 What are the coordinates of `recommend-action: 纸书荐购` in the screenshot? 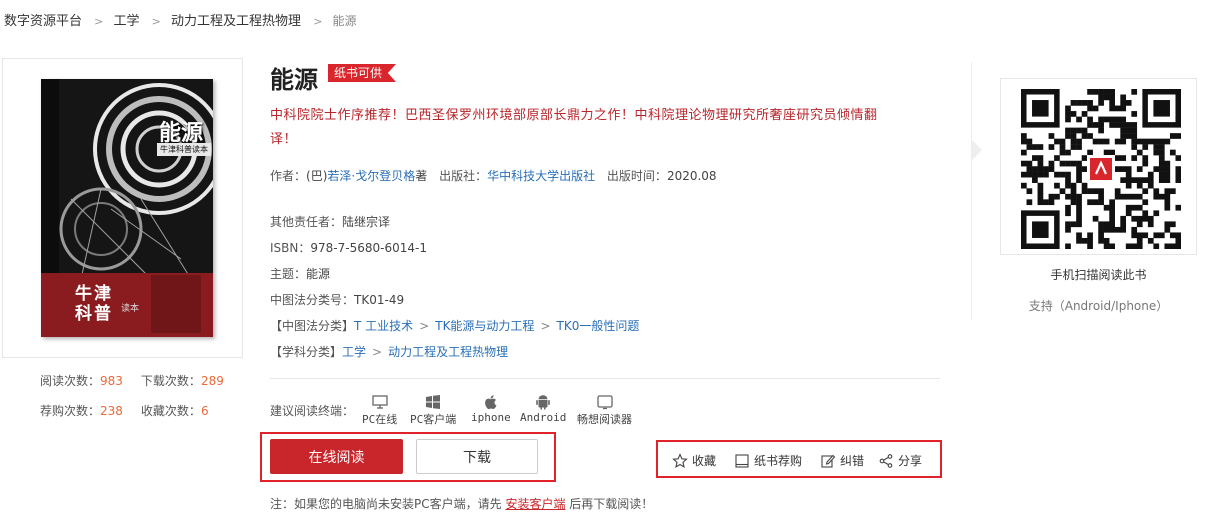 It's located at (768, 460).